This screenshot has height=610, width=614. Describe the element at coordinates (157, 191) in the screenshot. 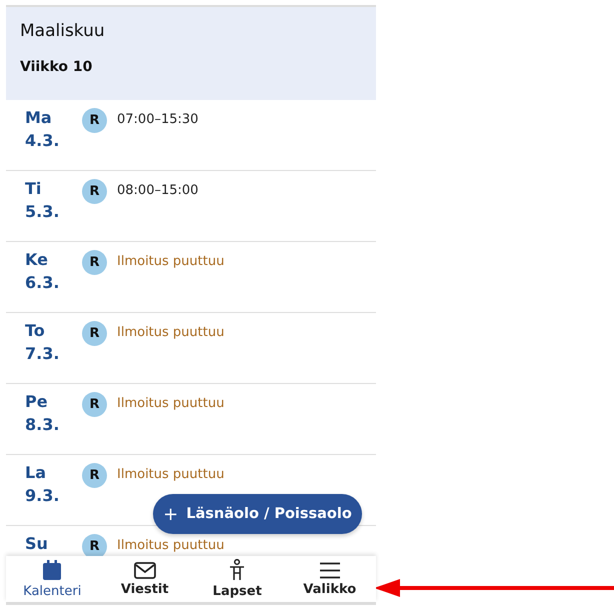

I see `time-range: 08:00–15:00` at that location.